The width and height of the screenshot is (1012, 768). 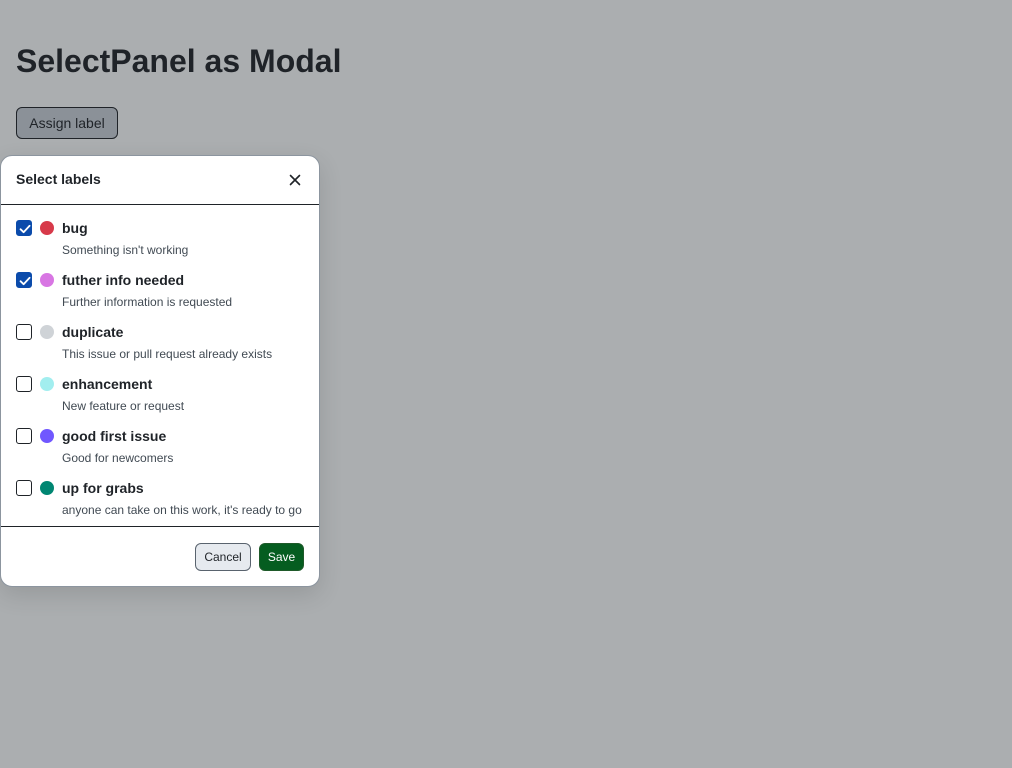 What do you see at coordinates (160, 556) in the screenshot?
I see `modal-footer: Cancel Save` at bounding box center [160, 556].